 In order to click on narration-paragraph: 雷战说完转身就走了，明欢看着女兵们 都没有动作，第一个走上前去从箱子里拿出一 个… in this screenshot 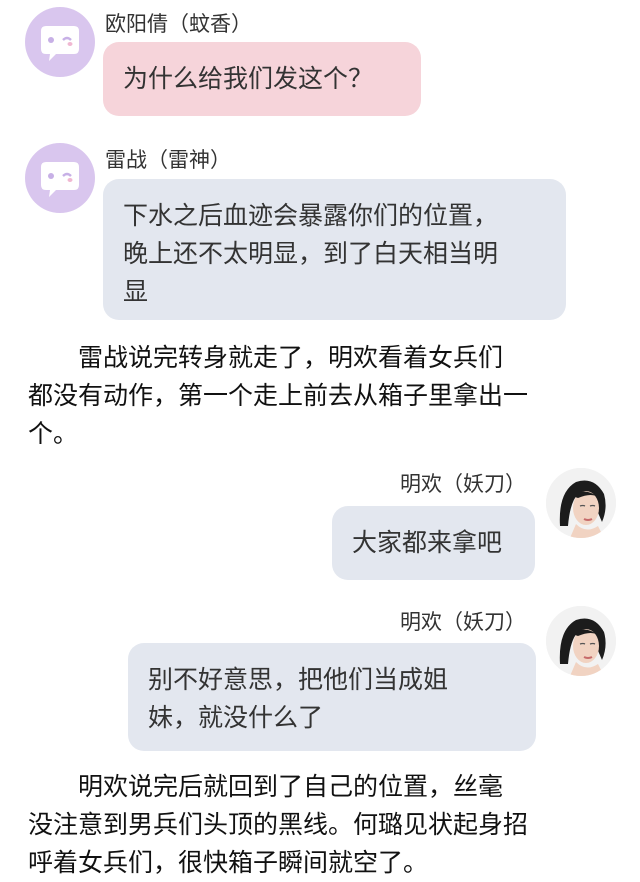, I will do `click(328, 396)`.